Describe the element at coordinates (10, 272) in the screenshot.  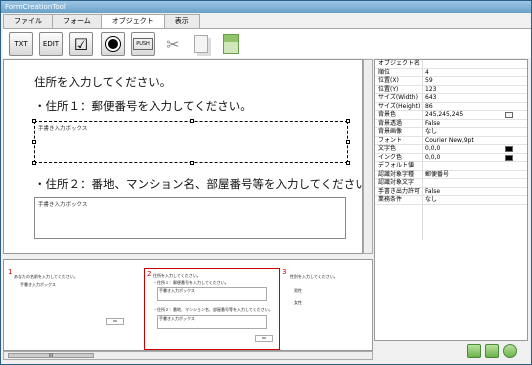
I see `page-number: 1` at that location.